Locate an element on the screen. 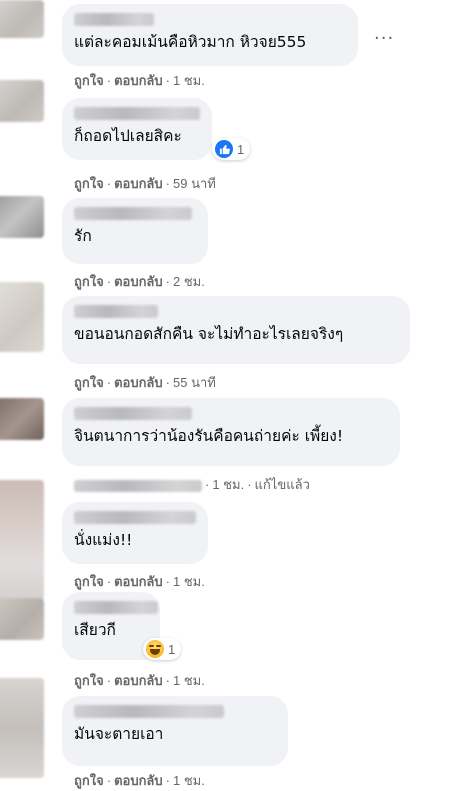 The height and width of the screenshot is (791, 456). comment-bubble: แต่ละคอมเม้นคือหิวมาก หิวจย555 is located at coordinates (210, 35).